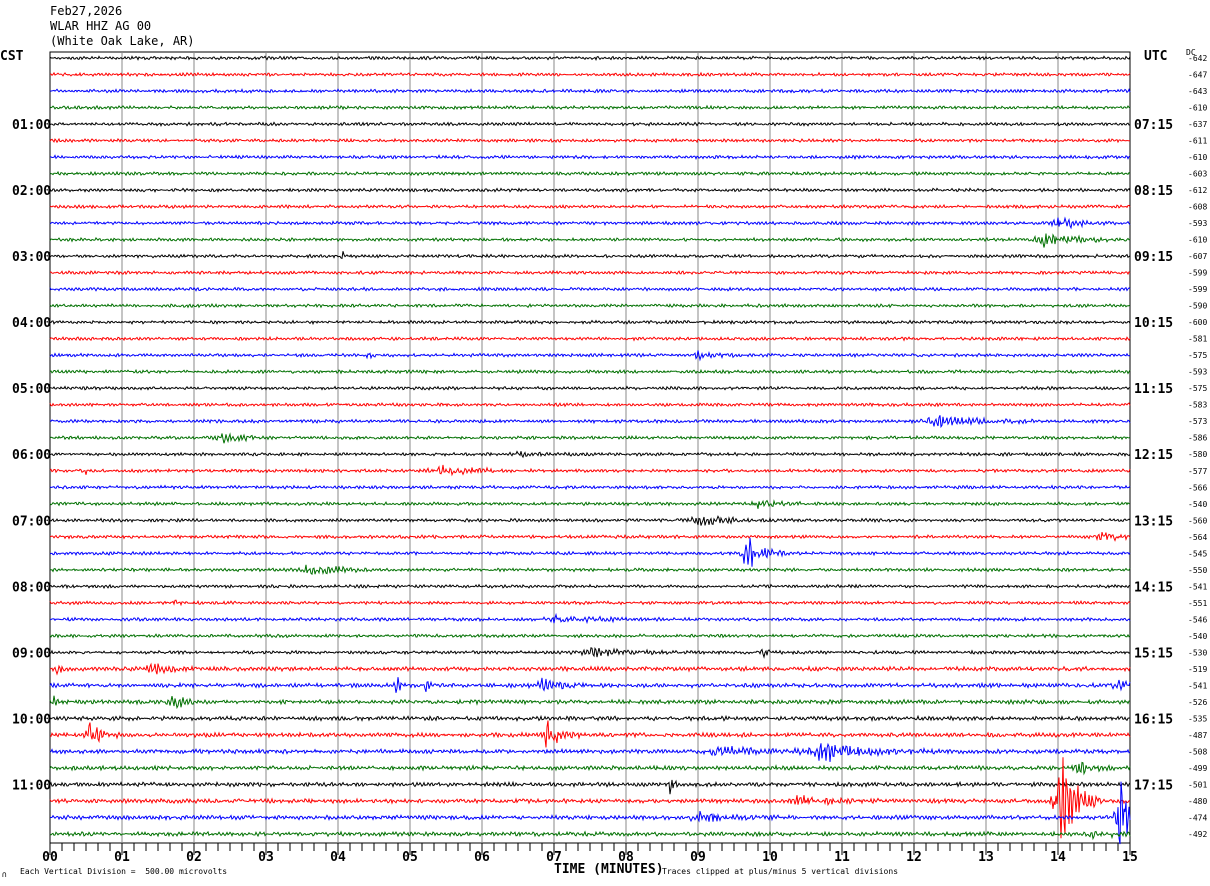 The height and width of the screenshot is (886, 1210). Describe the element at coordinates (1197, 405) in the screenshot. I see `dc-offset-label: -583` at that location.